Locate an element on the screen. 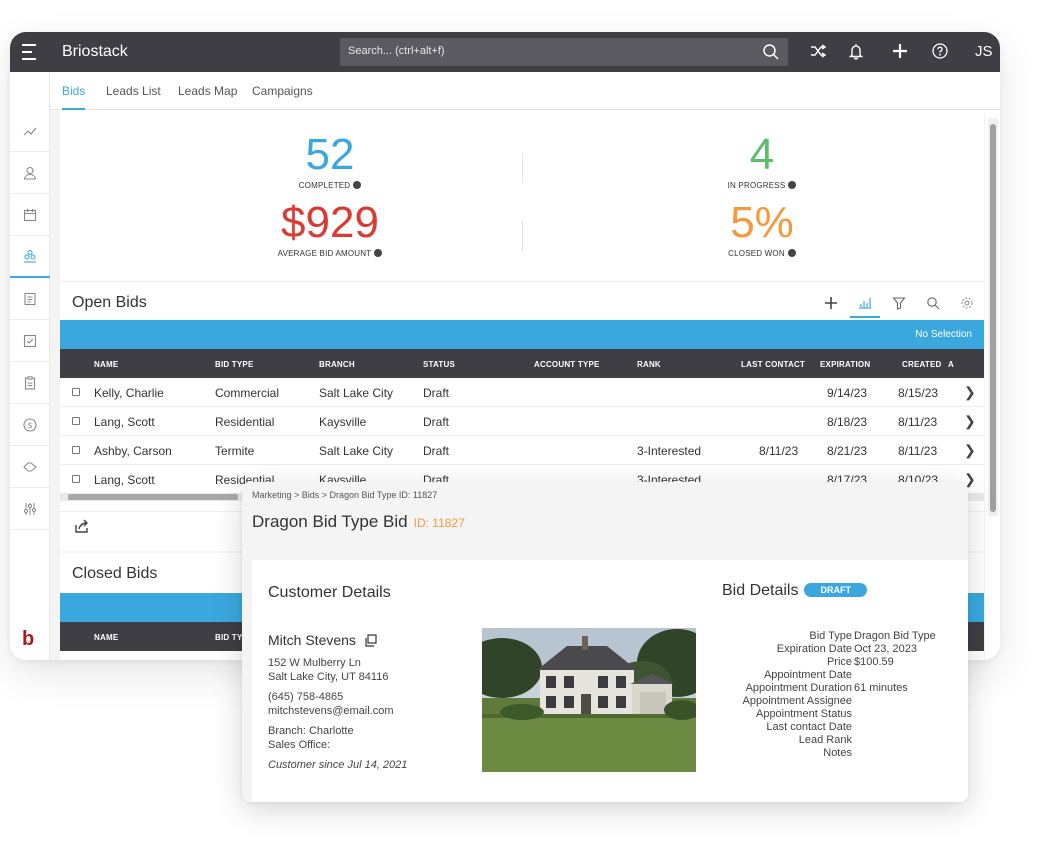 This screenshot has width=1050, height=851. search-placeholder: Search... (ctrl+alt+f) is located at coordinates (396, 51).